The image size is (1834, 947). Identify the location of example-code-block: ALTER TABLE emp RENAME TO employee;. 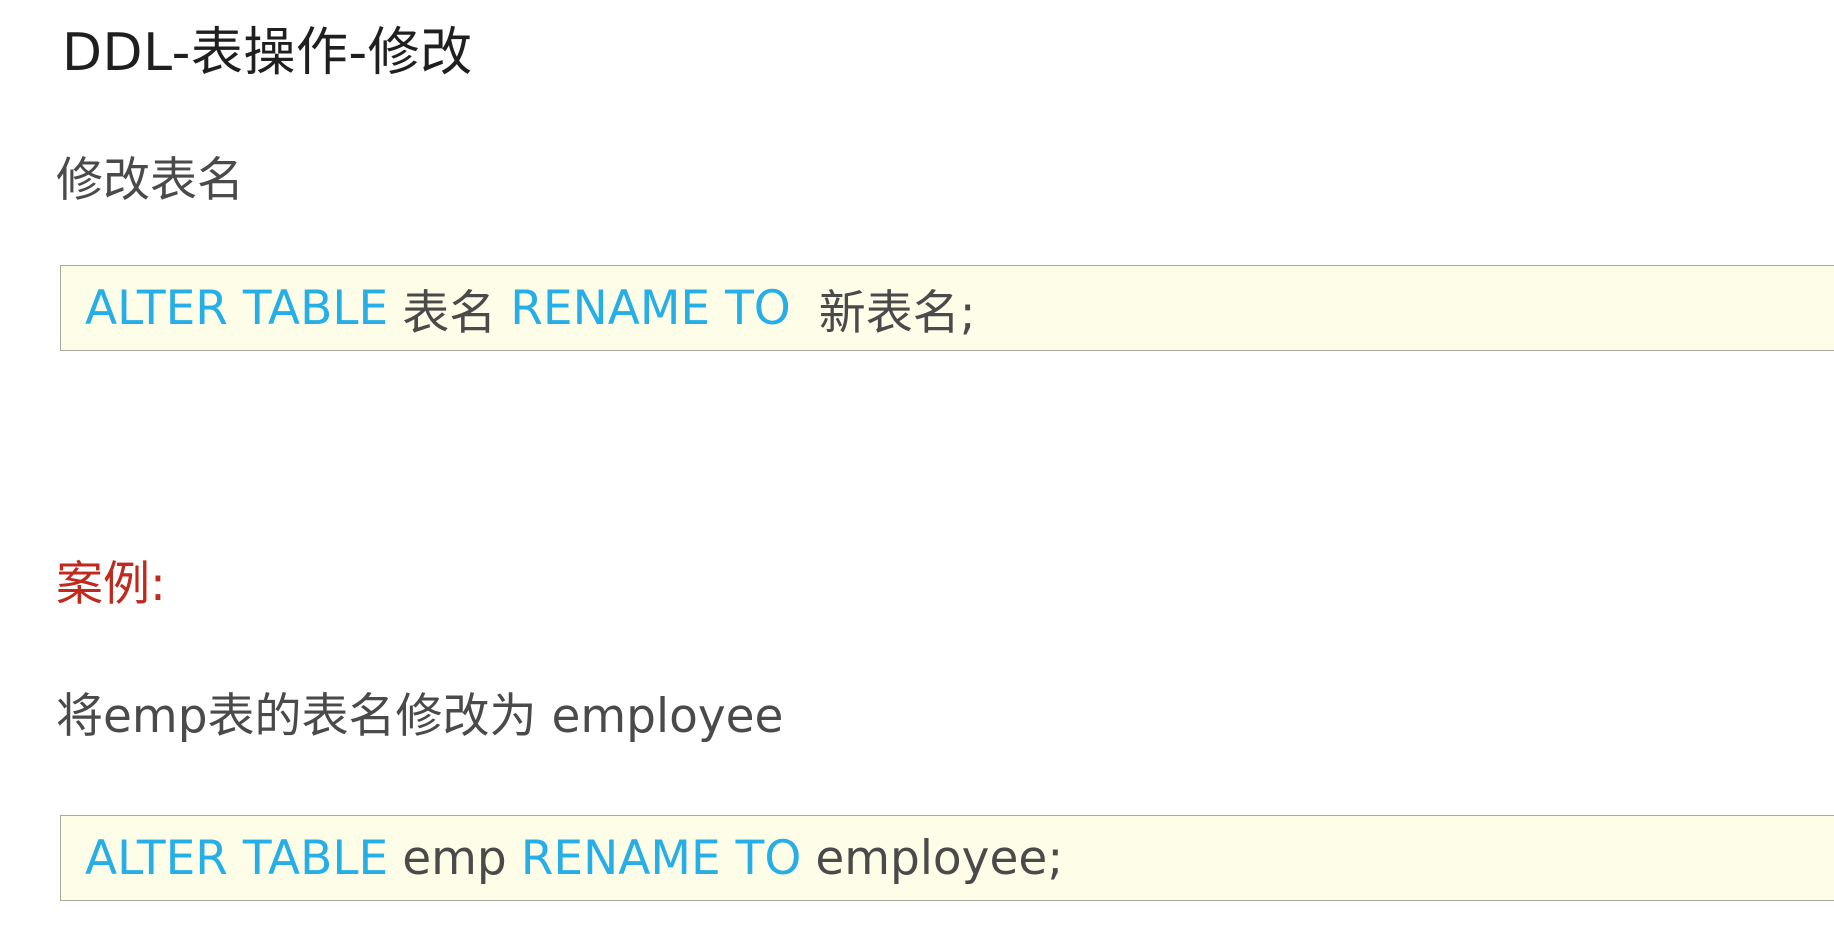
(947, 858).